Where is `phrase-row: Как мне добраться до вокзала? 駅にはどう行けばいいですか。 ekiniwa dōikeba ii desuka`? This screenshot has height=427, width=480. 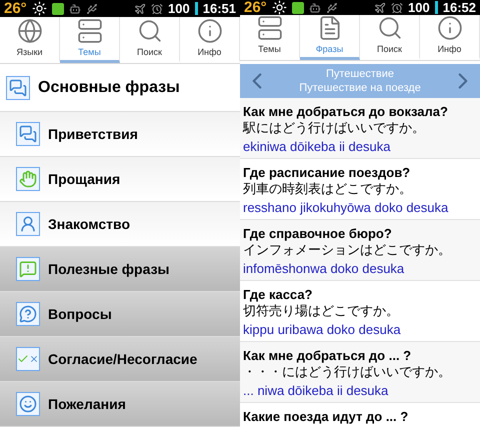 phrase-row: Как мне добраться до вокзала? 駅にはどう行けばいいですか。 ekiniwa dōikeba ii desuka is located at coordinates (360, 128).